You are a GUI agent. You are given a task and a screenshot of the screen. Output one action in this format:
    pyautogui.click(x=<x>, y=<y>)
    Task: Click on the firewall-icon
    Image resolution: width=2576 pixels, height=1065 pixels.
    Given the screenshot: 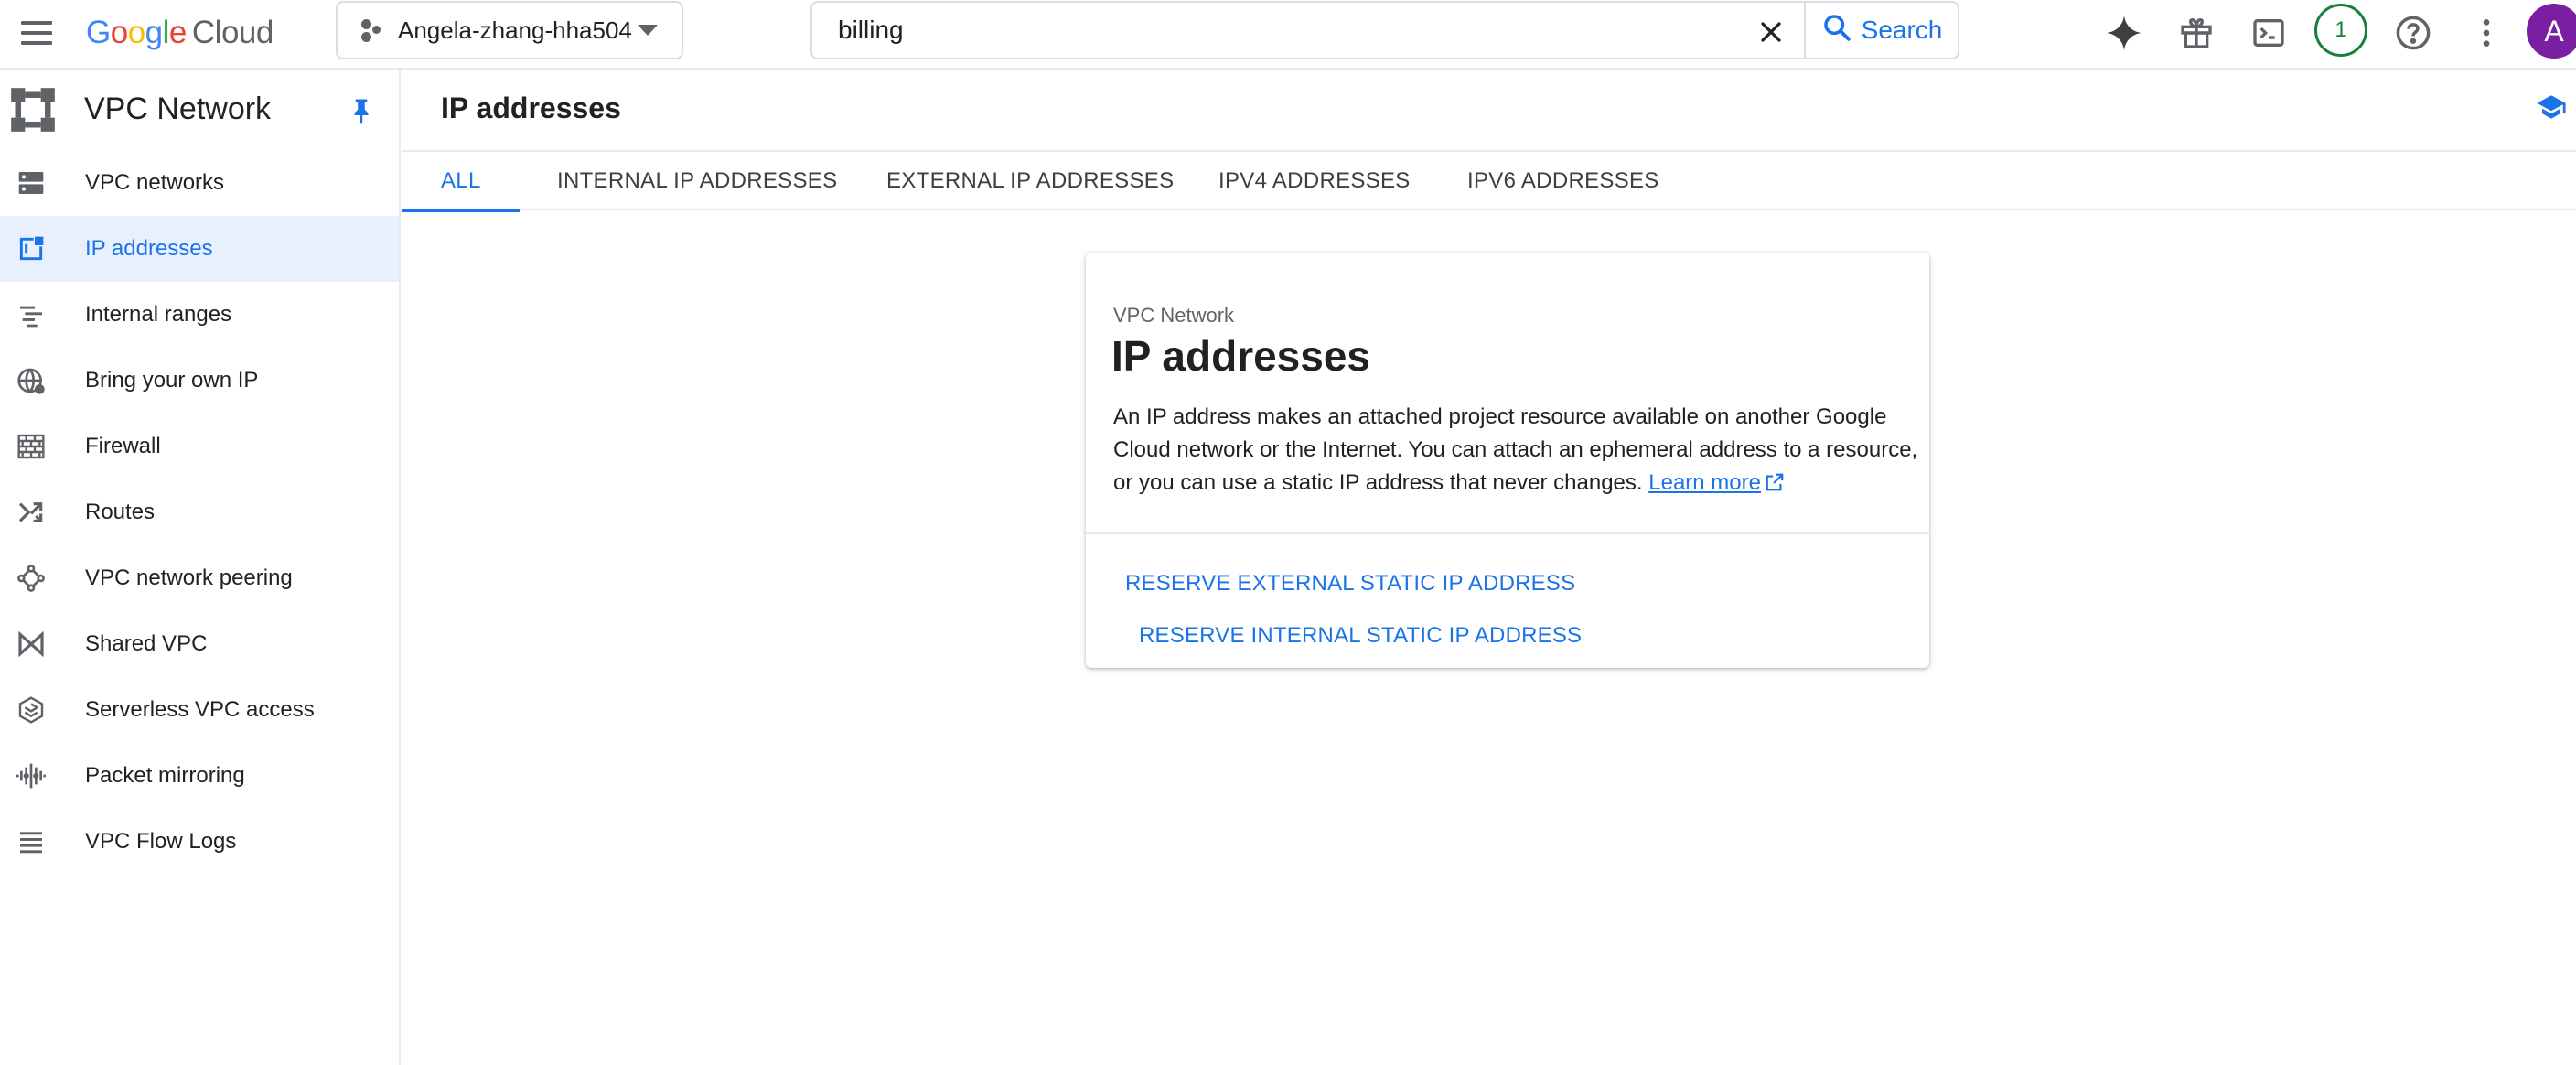 What is the action you would take?
    pyautogui.click(x=31, y=446)
    